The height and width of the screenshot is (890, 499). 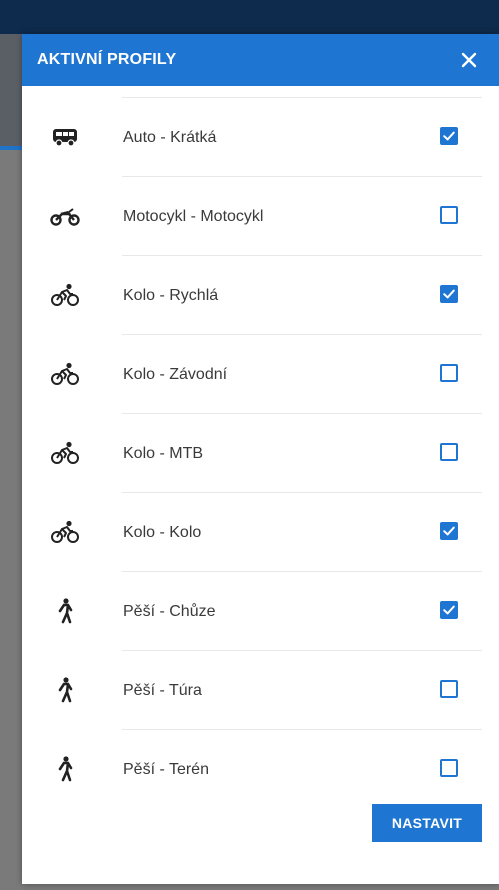 What do you see at coordinates (65, 216) in the screenshot?
I see `motorcycle-icon` at bounding box center [65, 216].